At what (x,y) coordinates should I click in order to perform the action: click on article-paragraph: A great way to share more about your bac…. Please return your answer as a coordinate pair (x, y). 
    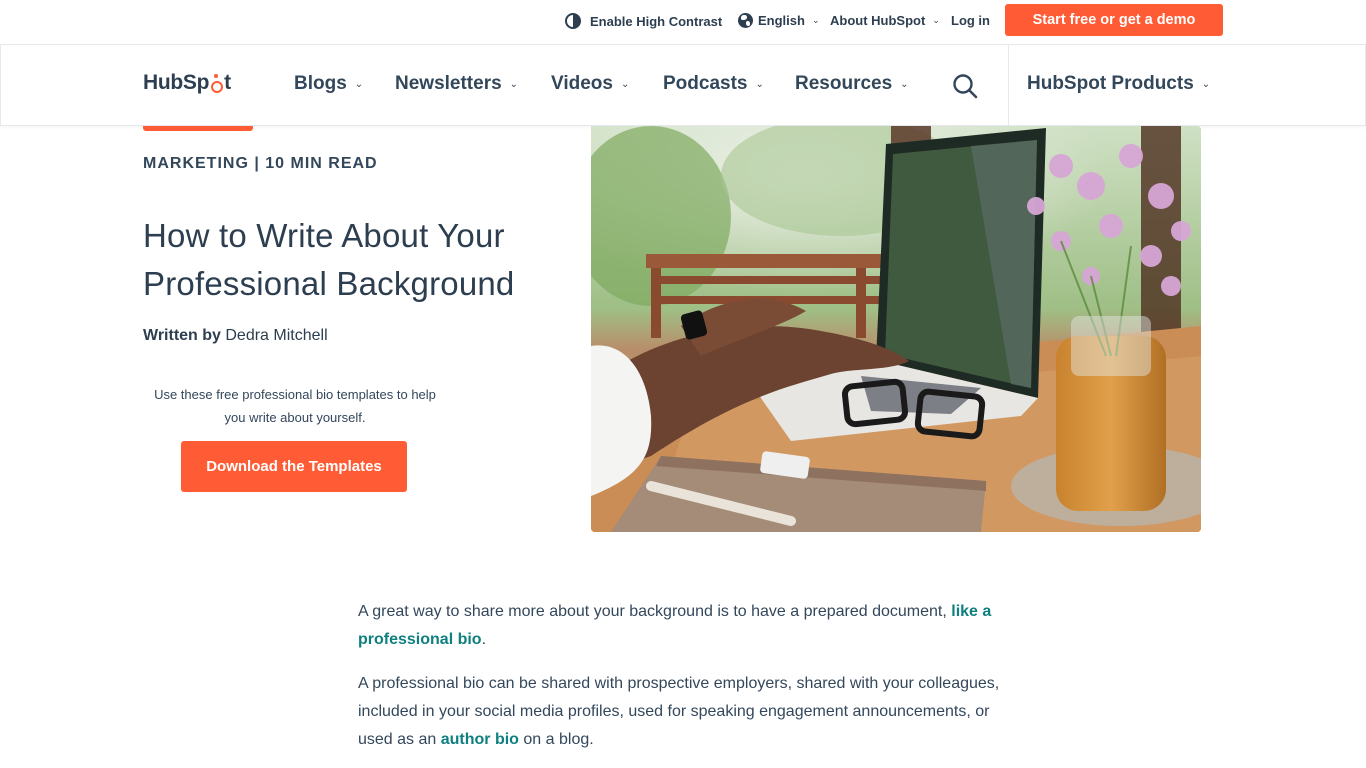
    Looking at the image, I should click on (683, 626).